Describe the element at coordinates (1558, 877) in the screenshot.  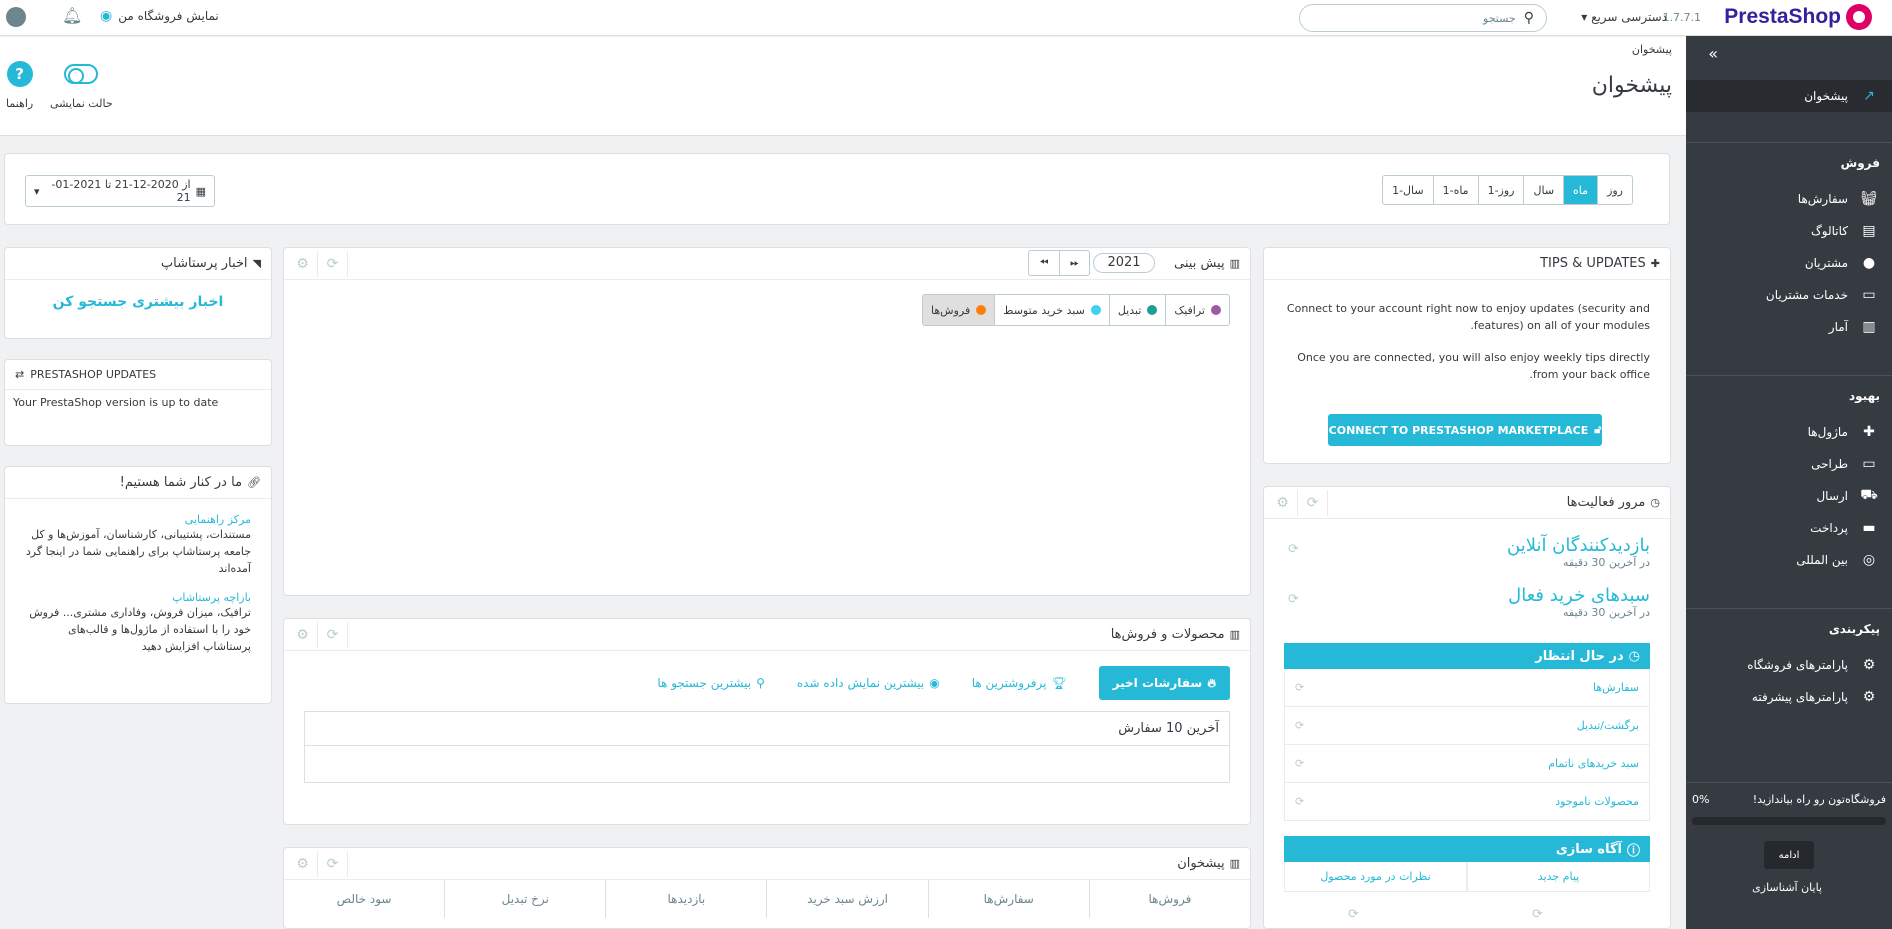
I see `new-messages-tab: پیام جدید` at that location.